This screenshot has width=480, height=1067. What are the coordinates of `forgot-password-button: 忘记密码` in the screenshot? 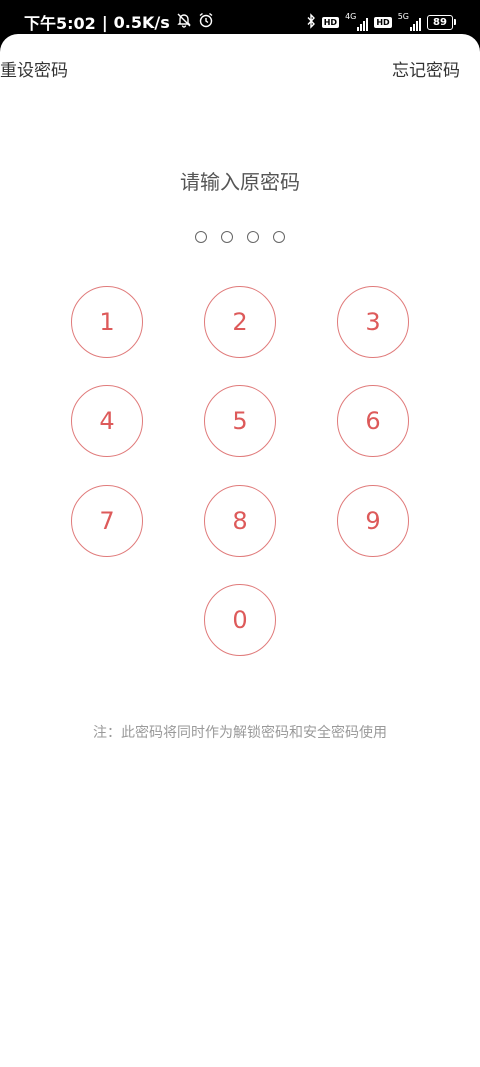 It's located at (426, 68).